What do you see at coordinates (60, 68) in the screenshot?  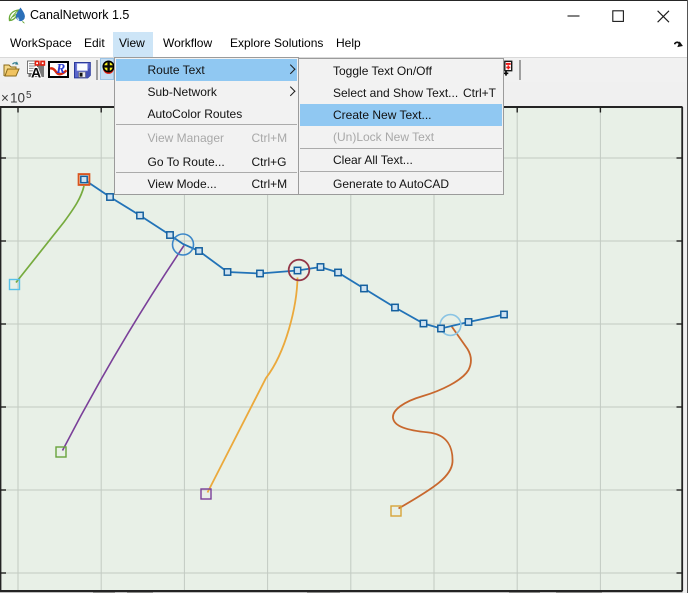 I see `svg-text: R` at bounding box center [60, 68].